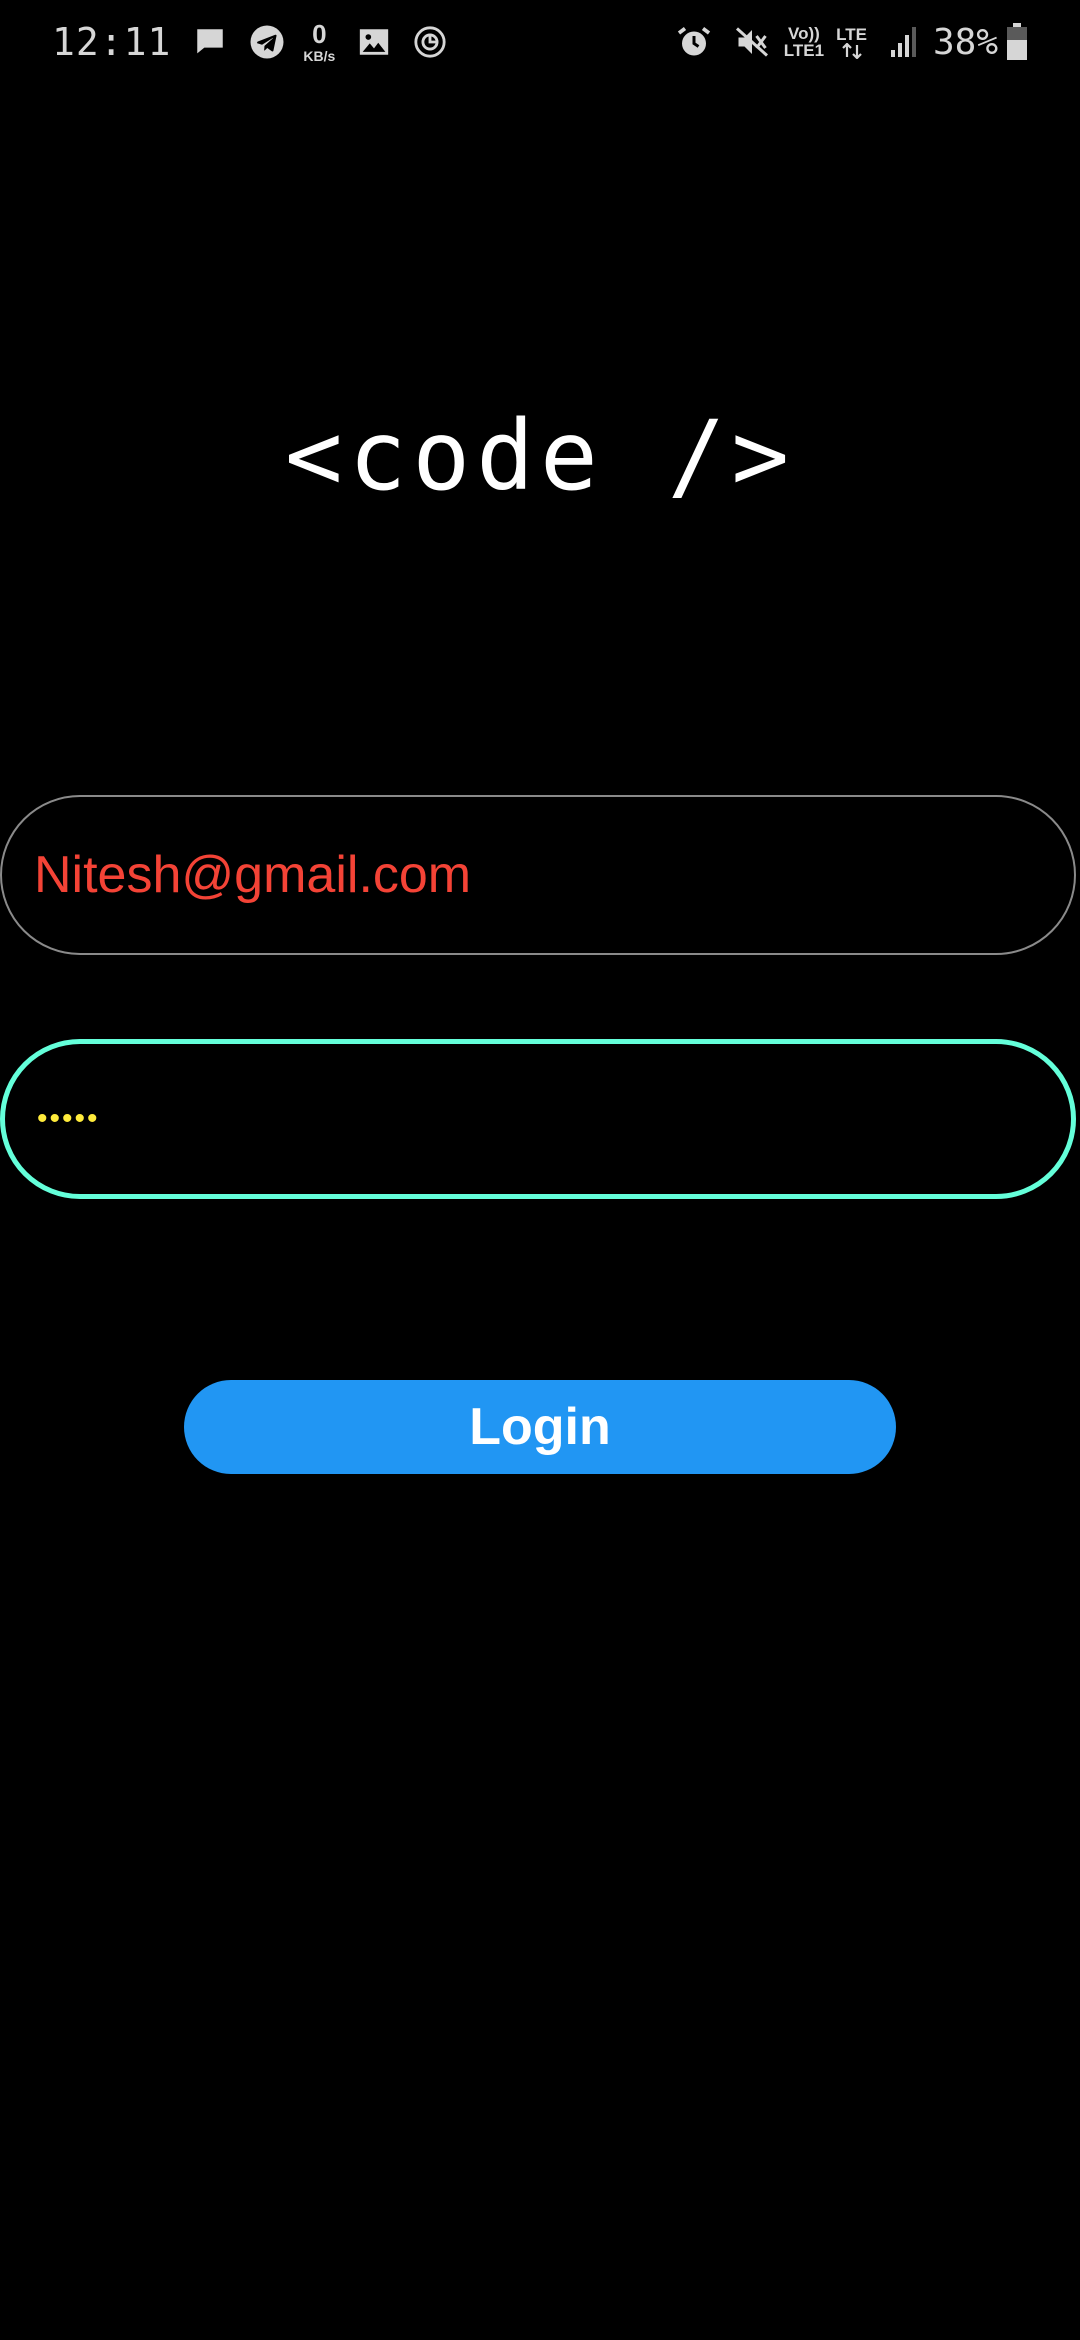 Image resolution: width=1080 pixels, height=2340 pixels. I want to click on app-logo-text: <code />, so click(540, 456).